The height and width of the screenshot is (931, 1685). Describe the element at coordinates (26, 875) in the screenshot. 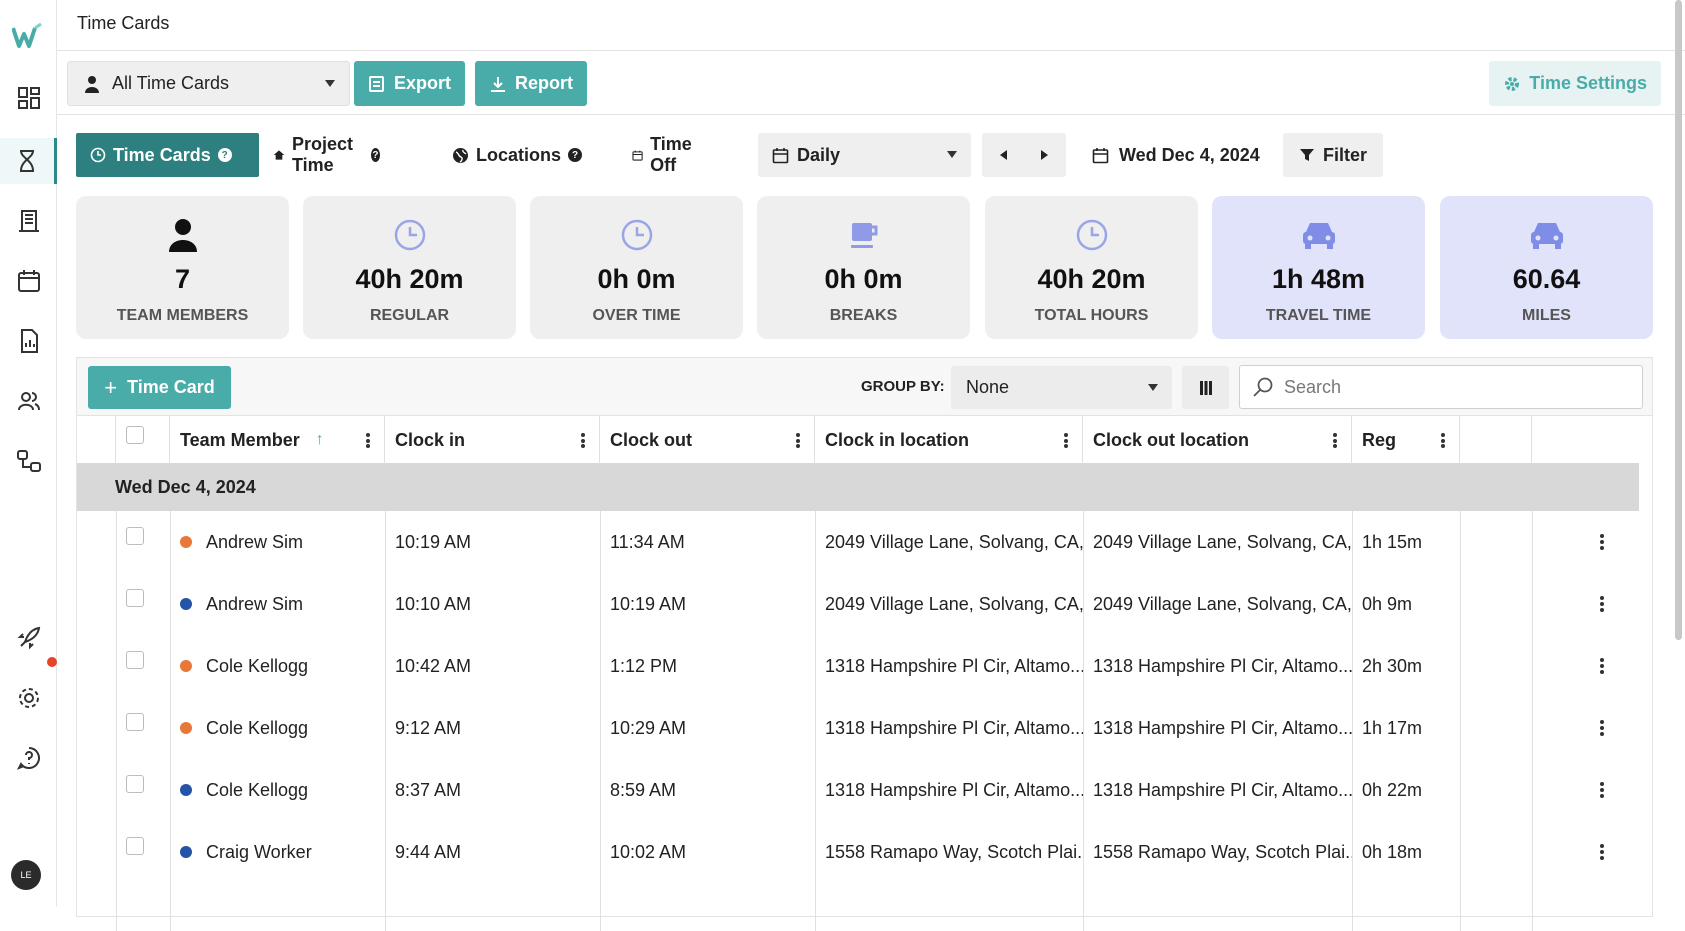

I see `avatar: LE` at that location.